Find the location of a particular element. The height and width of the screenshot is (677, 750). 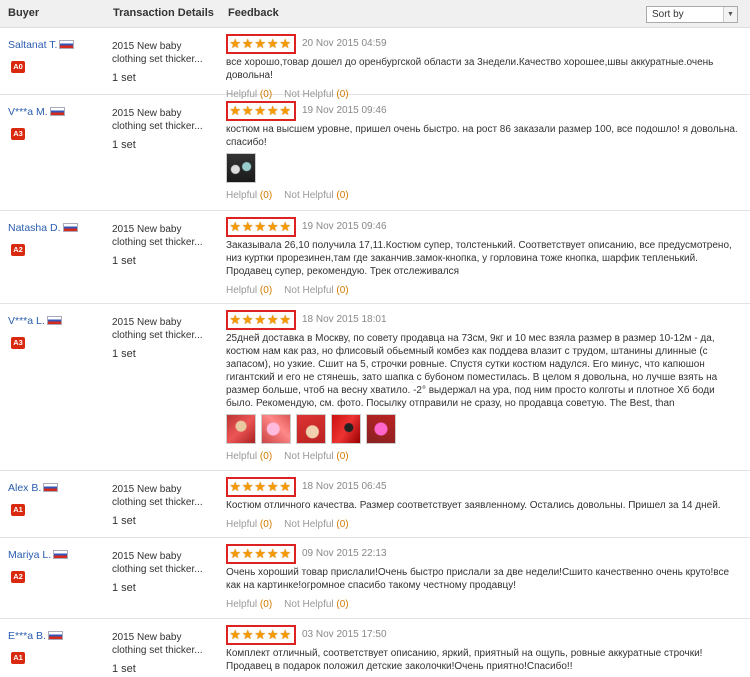

buyer-info: Natasha D. is located at coordinates (43, 228).